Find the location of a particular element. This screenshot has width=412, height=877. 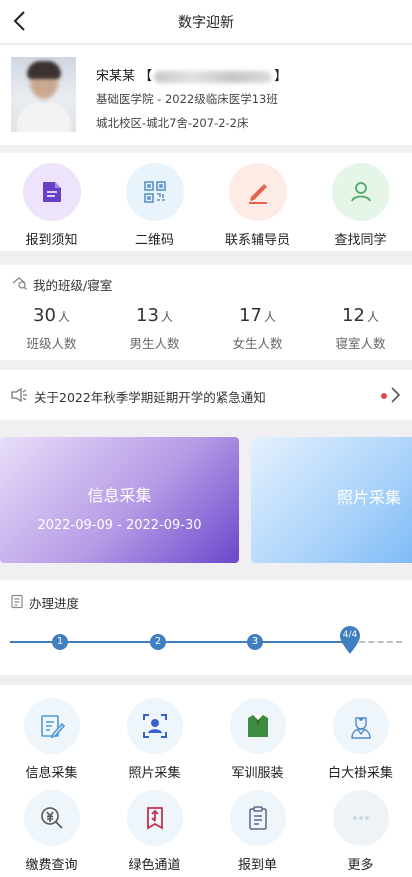

quick-action-label: 报到须知 is located at coordinates (51, 240).